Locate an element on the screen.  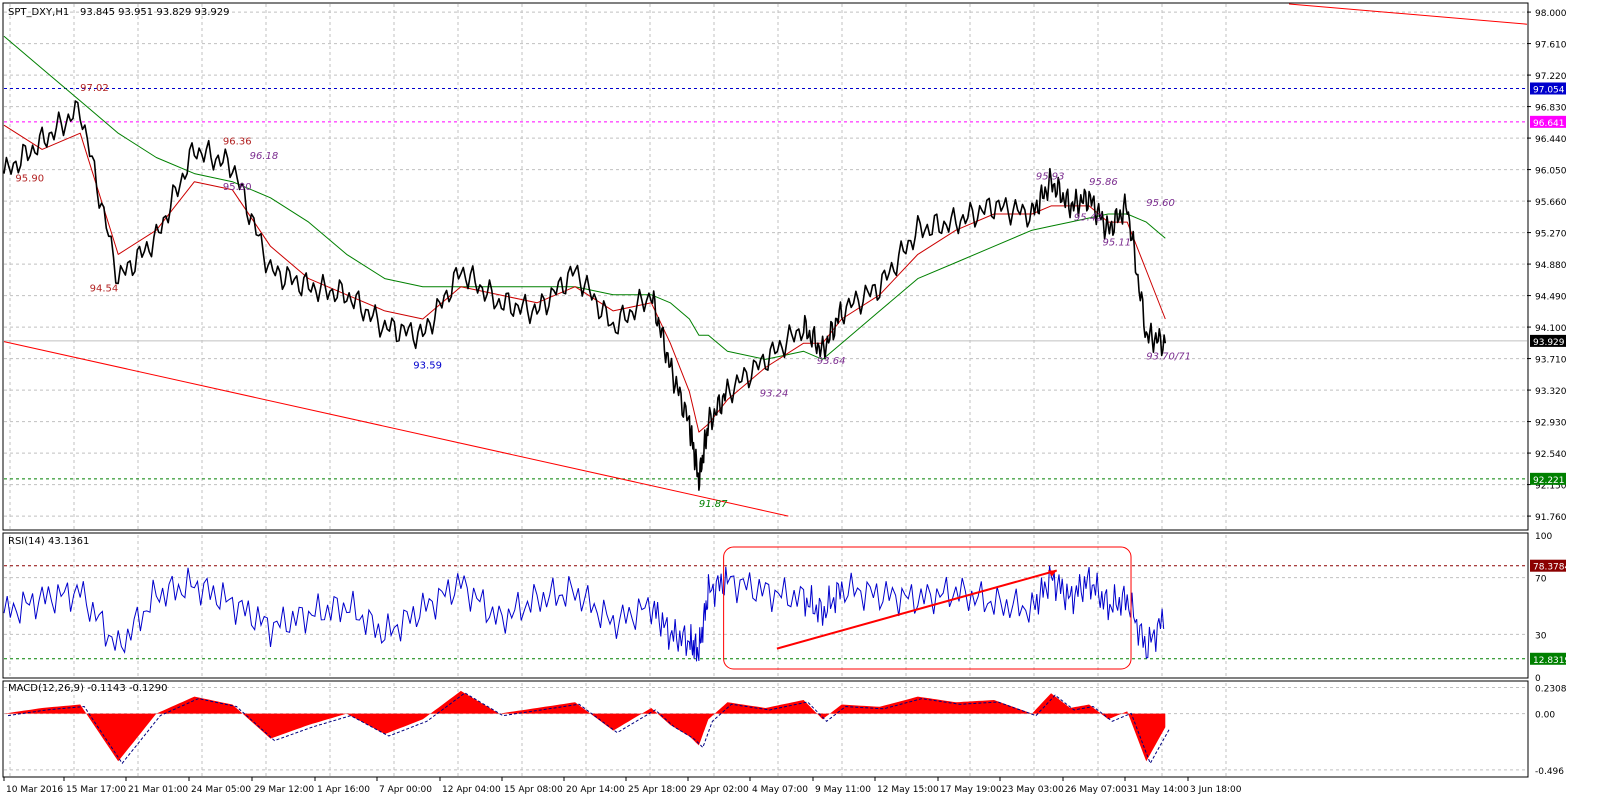
price-tick-label: 93.320 is located at coordinates (1551, 392).